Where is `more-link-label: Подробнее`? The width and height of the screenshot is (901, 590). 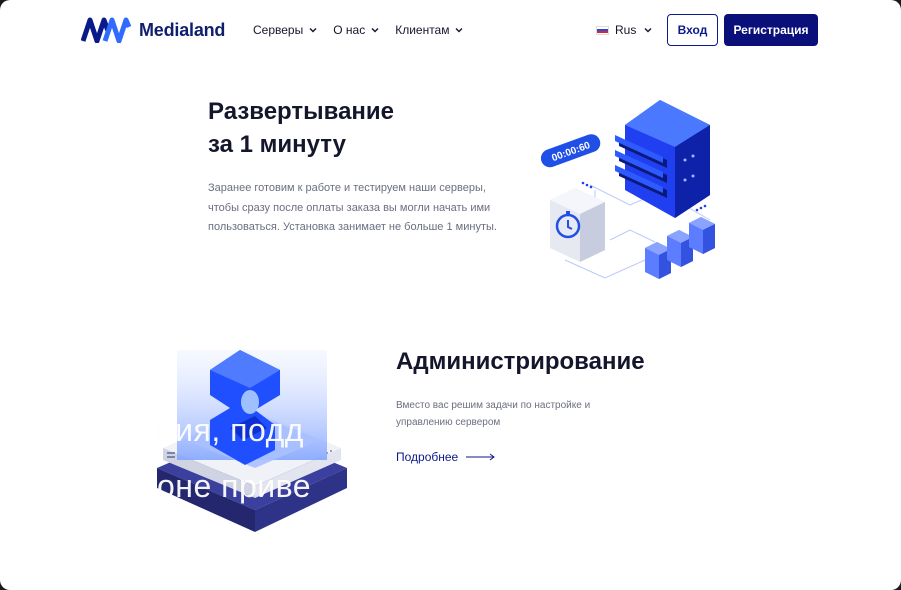
more-link-label: Подробнее is located at coordinates (427, 457).